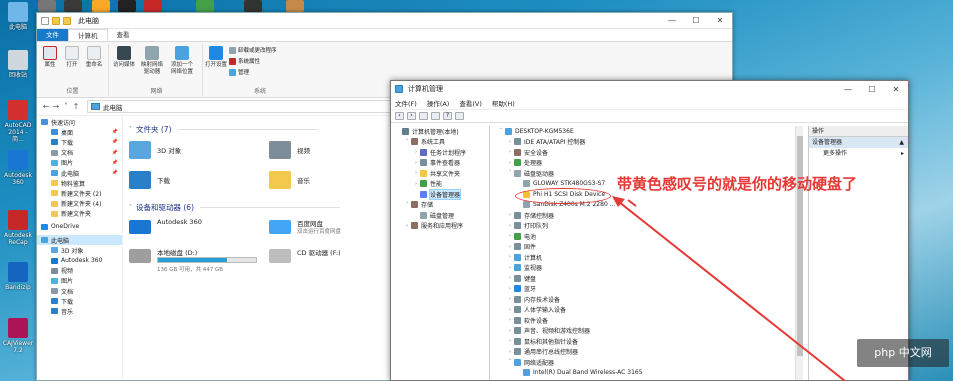 Image resolution: width=953 pixels, height=381 pixels. I want to click on watermark: php 中文网, so click(903, 353).